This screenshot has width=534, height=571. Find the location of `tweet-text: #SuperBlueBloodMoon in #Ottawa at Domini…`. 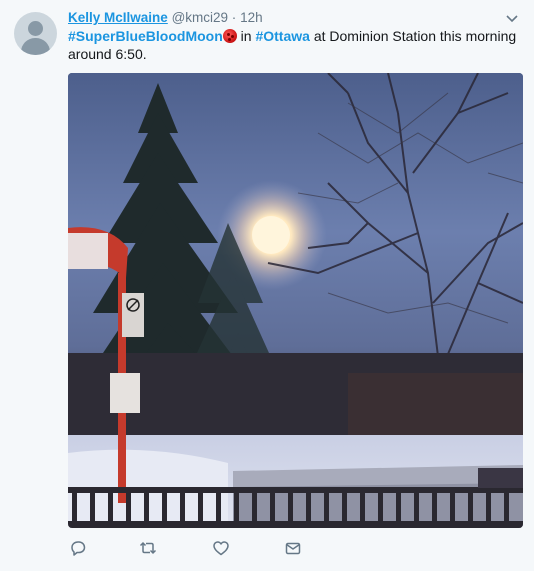

tweet-text: #SuperBlueBloodMoon in #Ottawa at Domini… is located at coordinates (296, 45).